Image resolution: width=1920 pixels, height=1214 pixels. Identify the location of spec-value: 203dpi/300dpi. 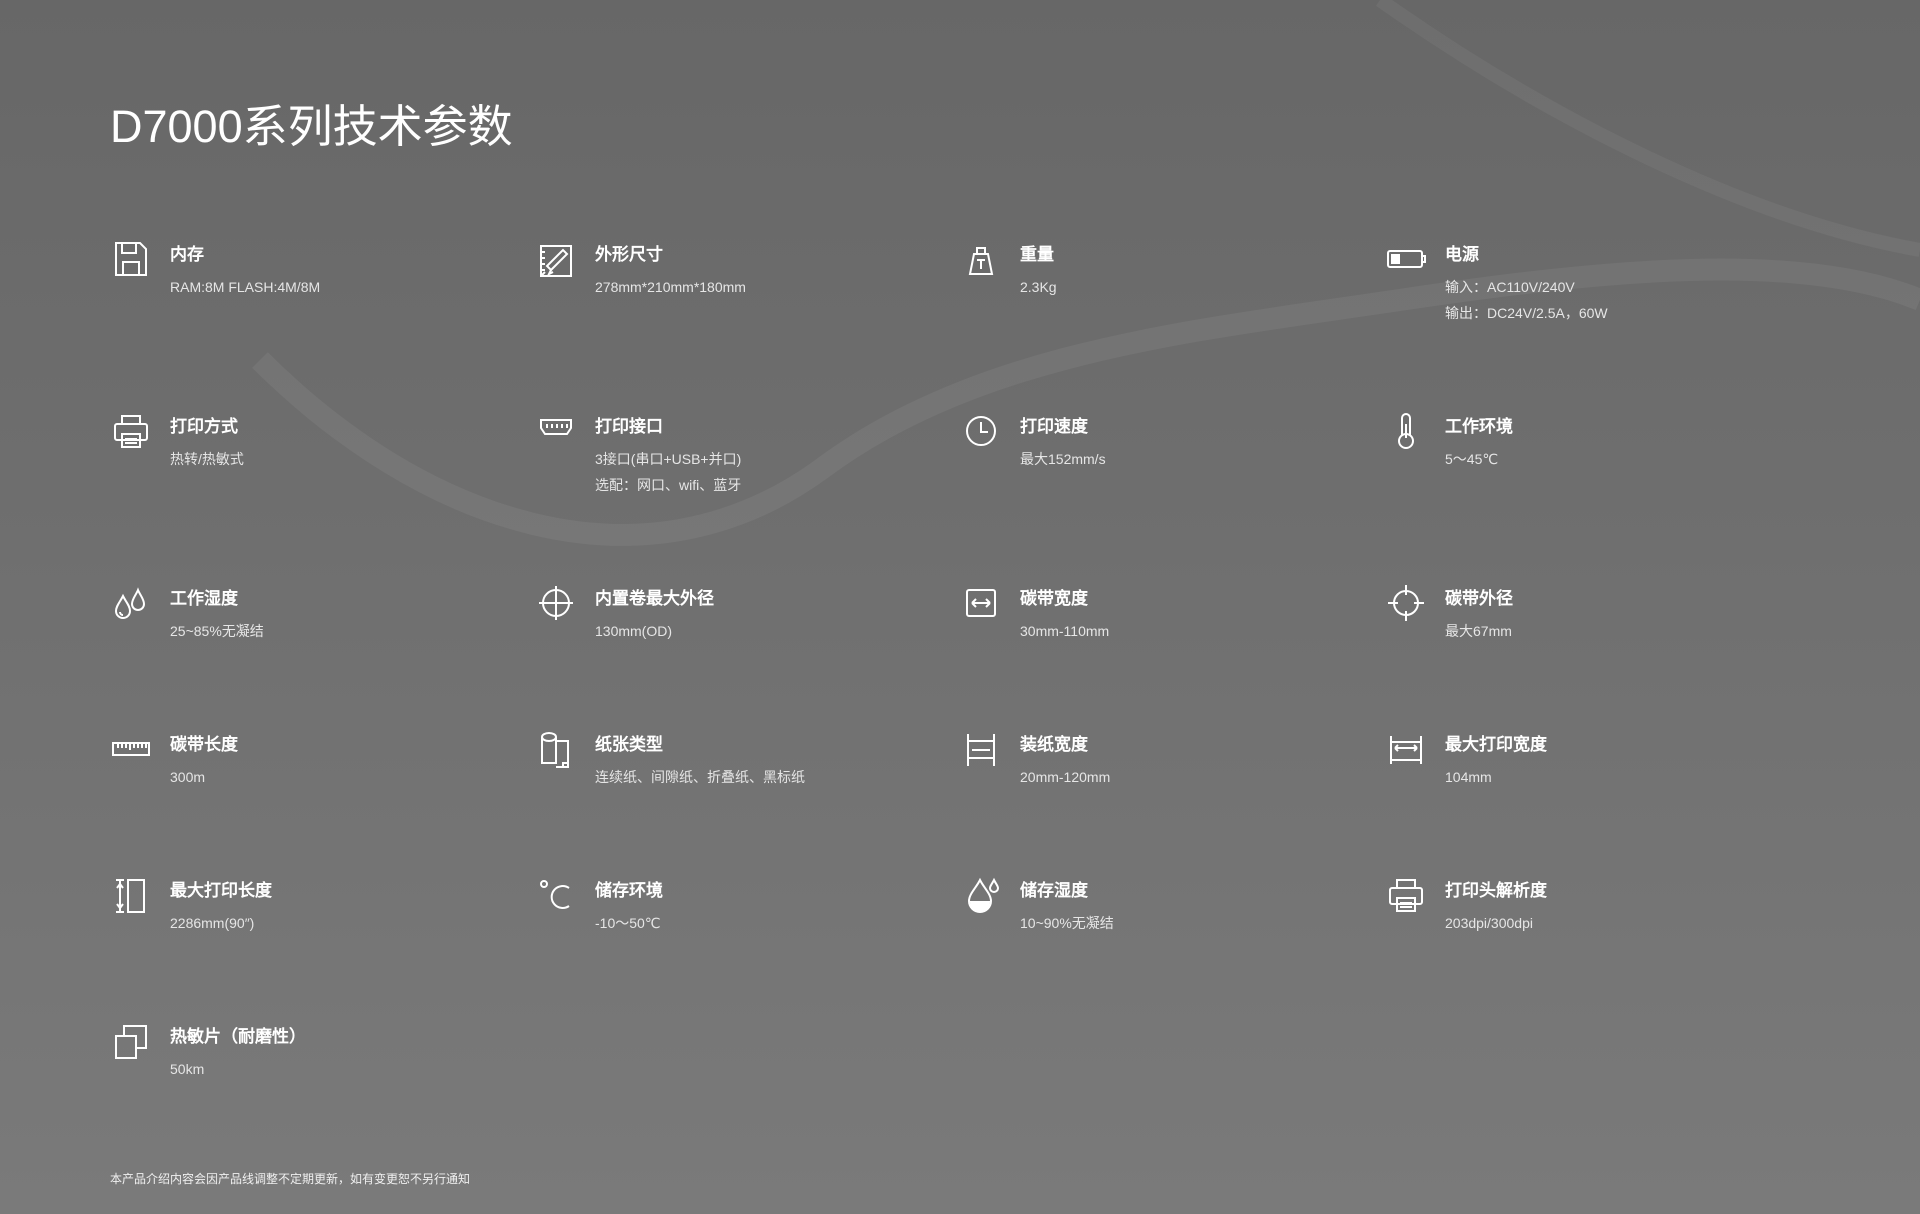
(1489, 923).